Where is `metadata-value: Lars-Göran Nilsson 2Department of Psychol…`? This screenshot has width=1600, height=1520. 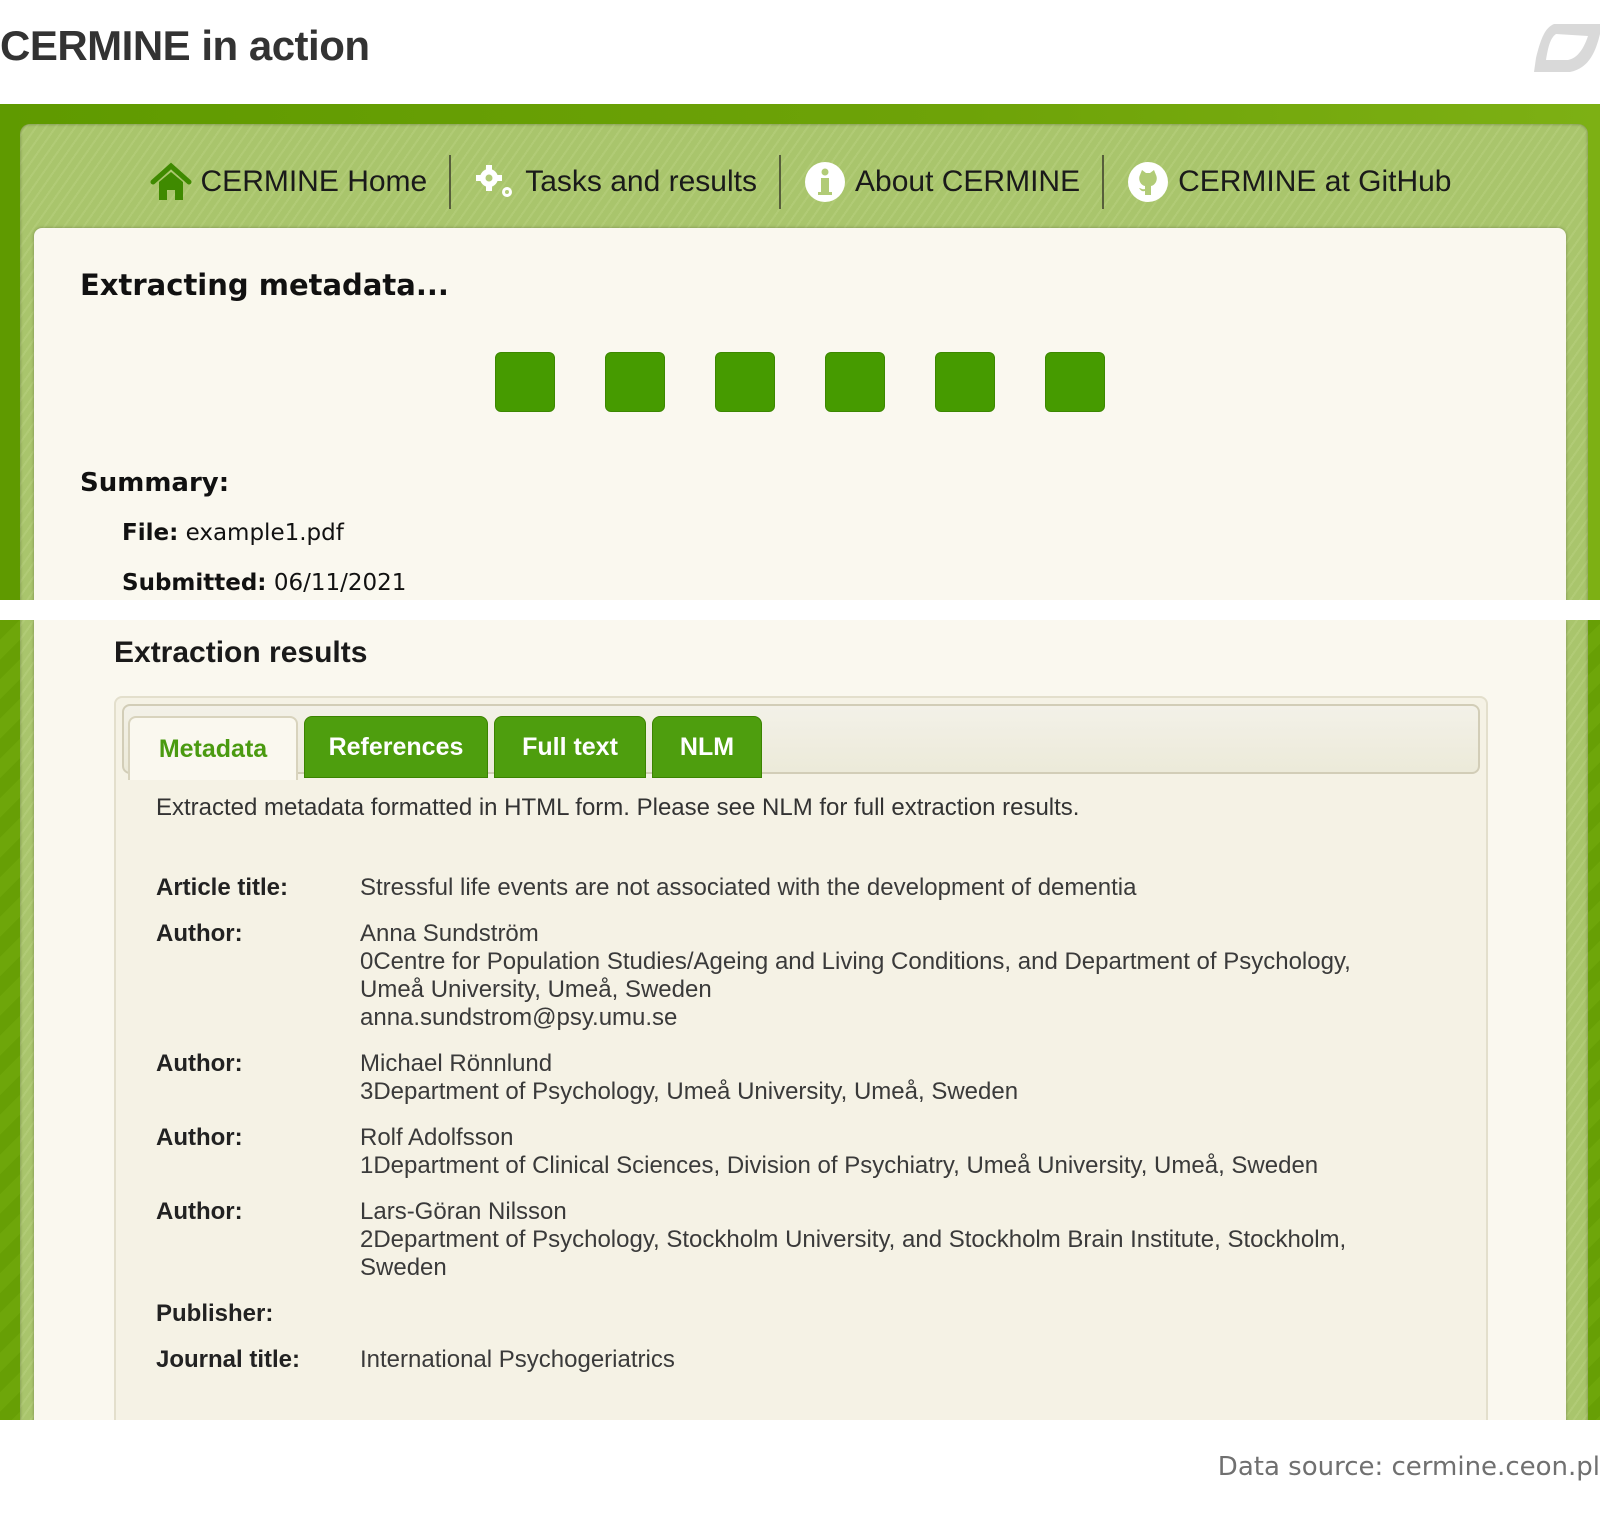
metadata-value: Lars-Göran Nilsson 2Department of Psychol… is located at coordinates (853, 1240).